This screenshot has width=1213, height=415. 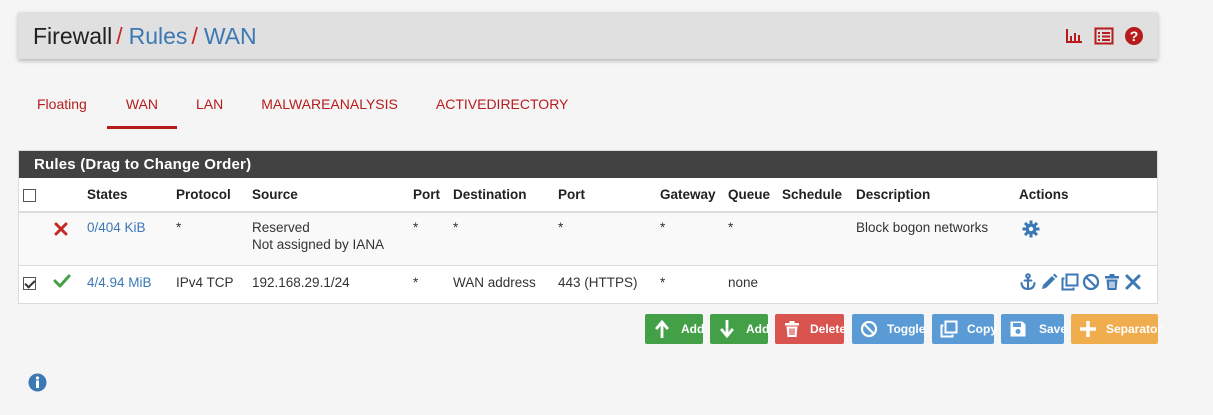 What do you see at coordinates (29, 283) in the screenshot?
I see `row-checkbox` at bounding box center [29, 283].